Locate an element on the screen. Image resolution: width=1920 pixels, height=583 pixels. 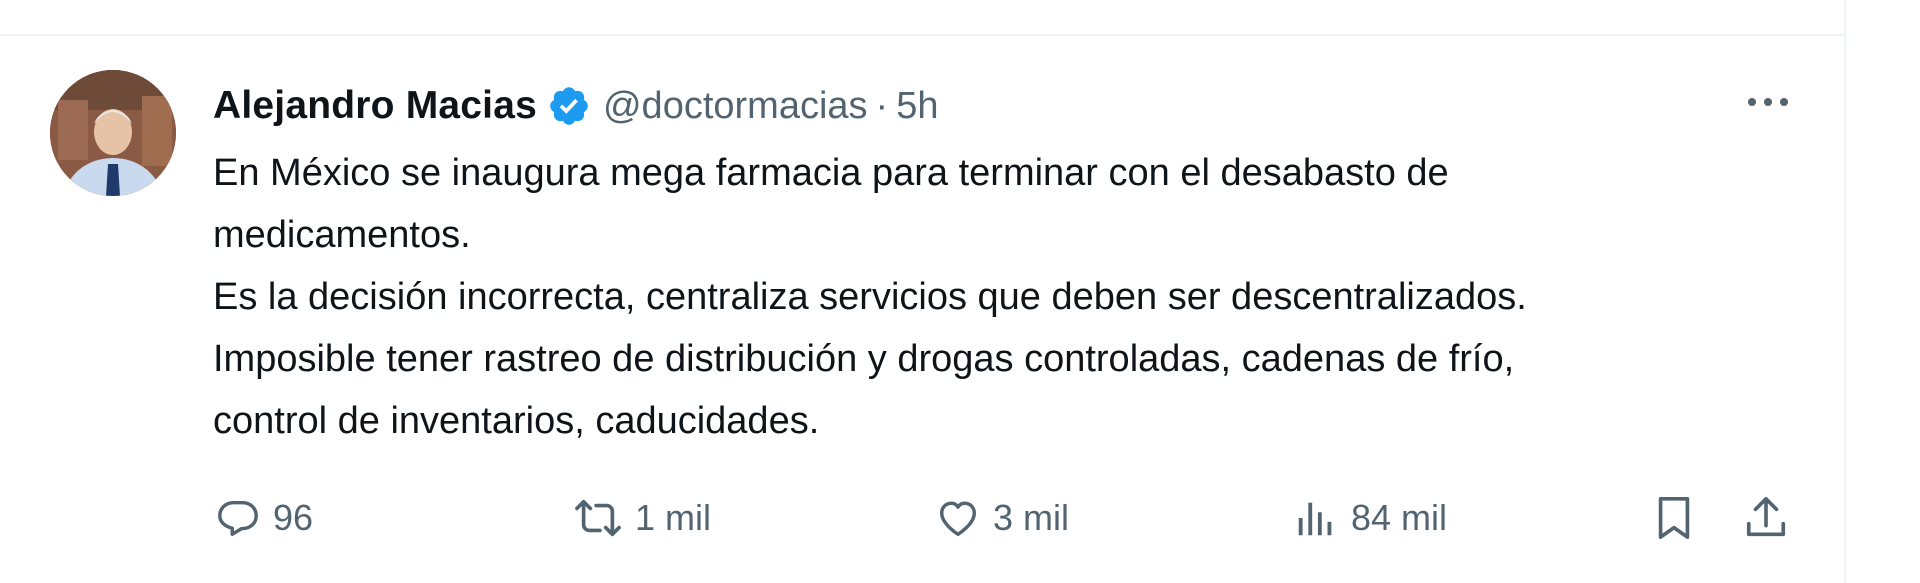
tweet-header: Alejandro Macias @doctormacias · 5h is located at coordinates (575, 106).